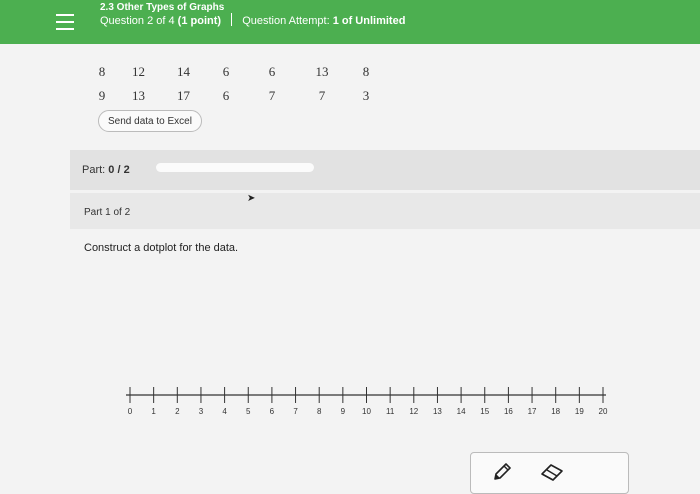 The image size is (700, 494). What do you see at coordinates (555, 411) in the screenshot?
I see `tick-label: 18` at bounding box center [555, 411].